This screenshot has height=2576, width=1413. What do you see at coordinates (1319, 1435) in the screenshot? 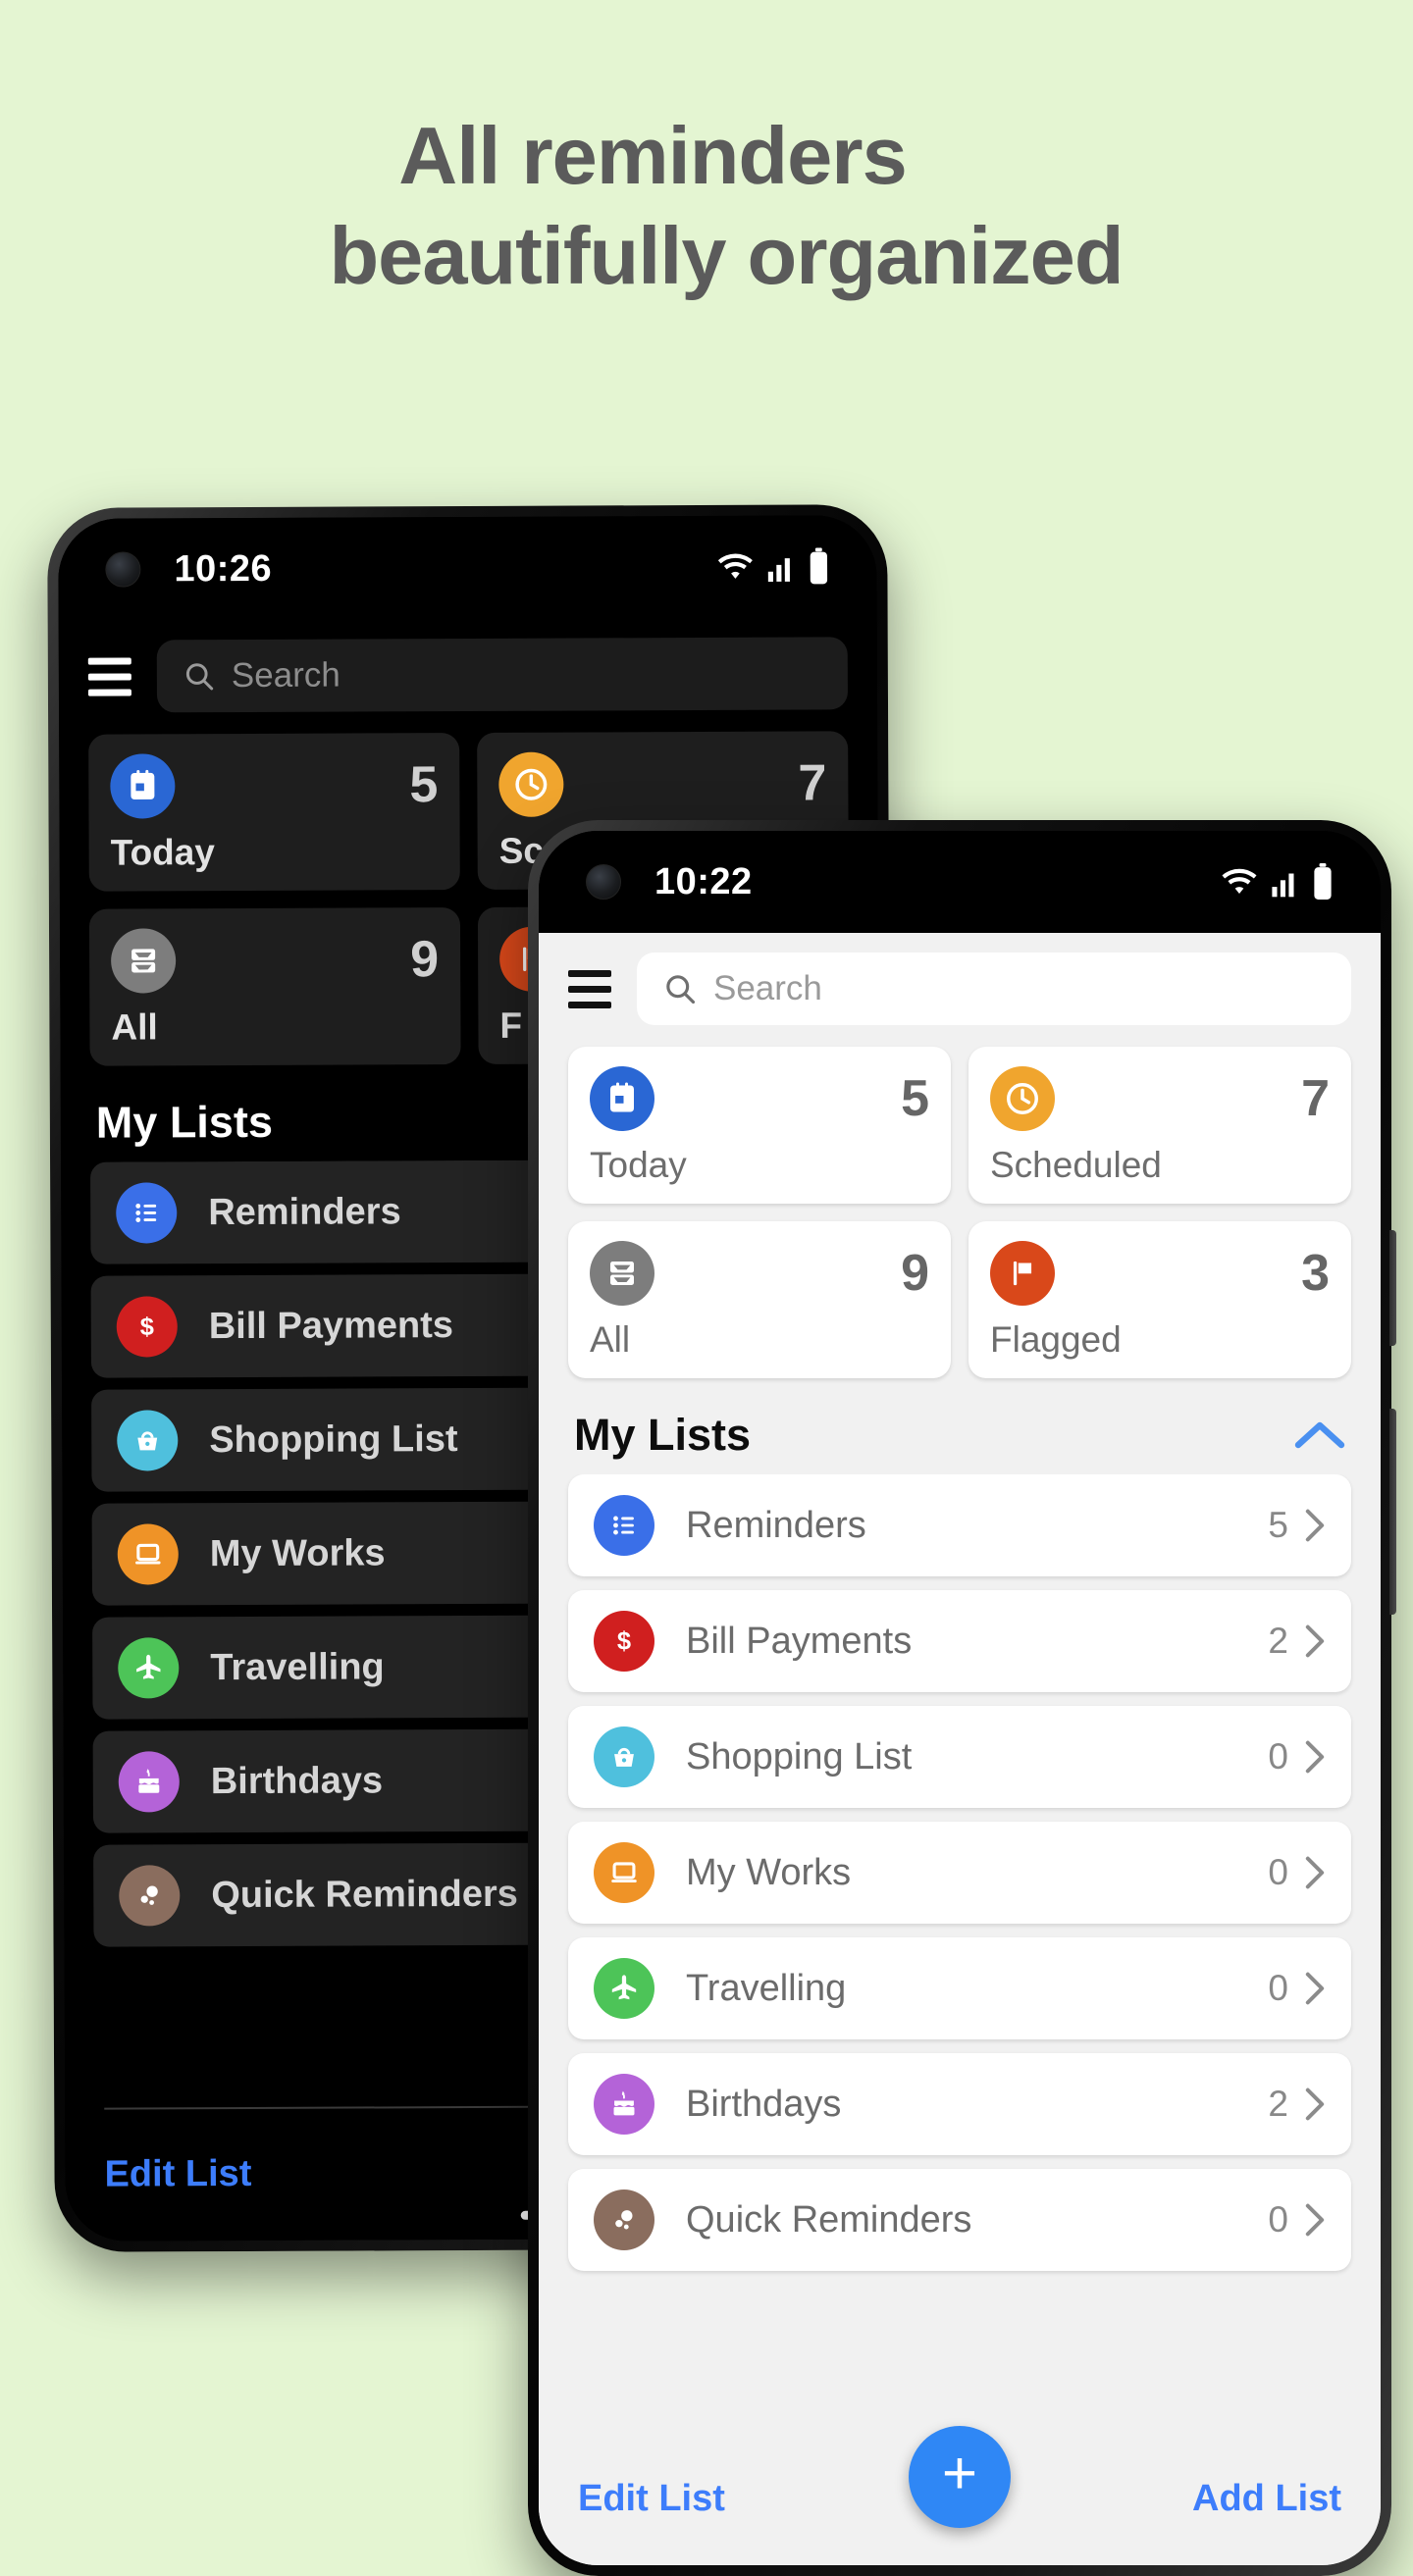
I see `chevron-up-icon` at bounding box center [1319, 1435].